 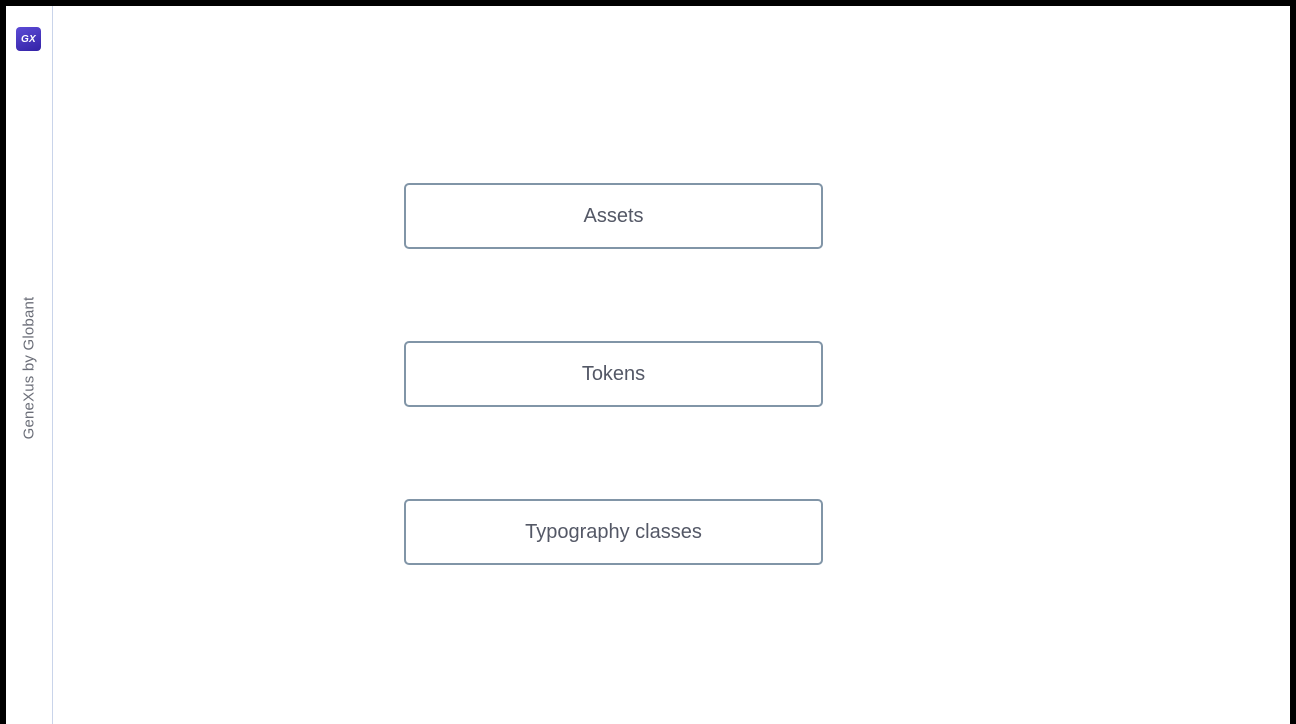 I want to click on tokens-button: Tokens, so click(x=613, y=374).